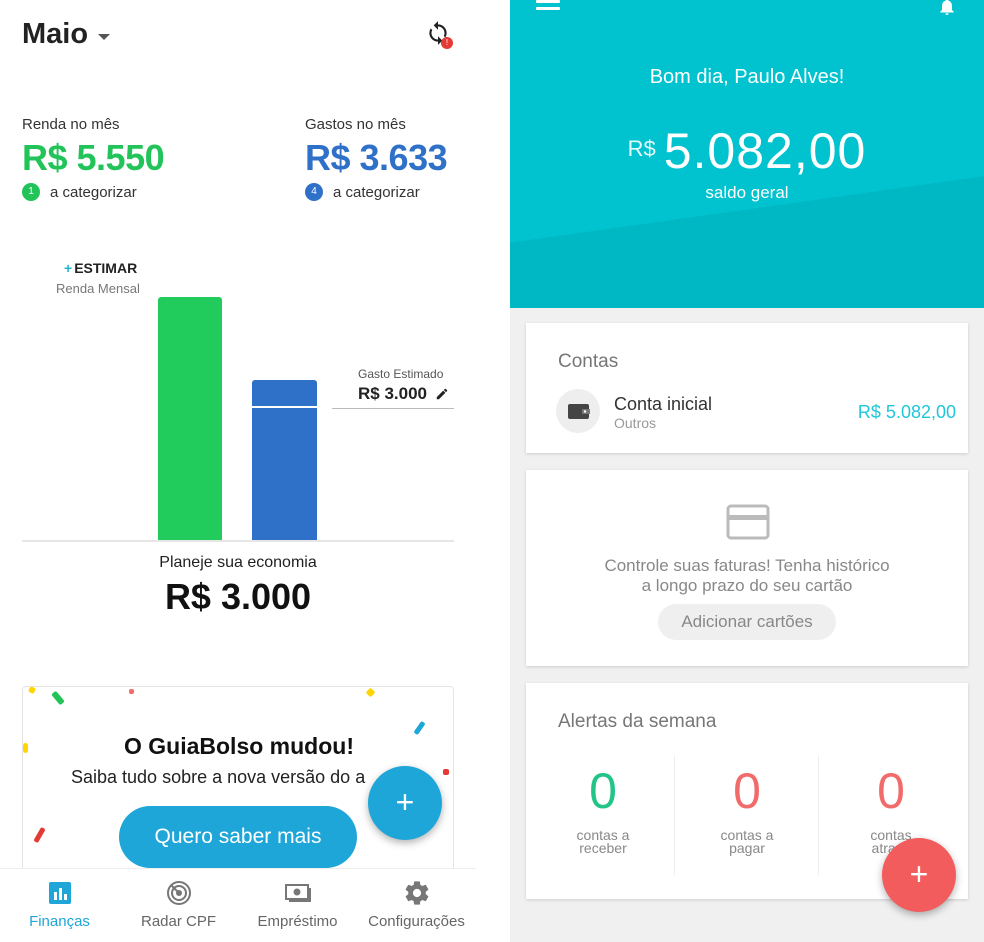 This screenshot has height=942, width=984. Describe the element at coordinates (748, 522) in the screenshot. I see `credit-card-icon` at that location.